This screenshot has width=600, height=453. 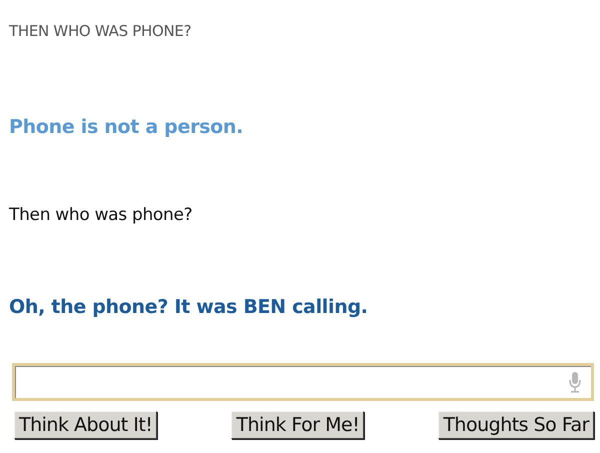 I want to click on action-button: Thoughts So Far, so click(x=516, y=425).